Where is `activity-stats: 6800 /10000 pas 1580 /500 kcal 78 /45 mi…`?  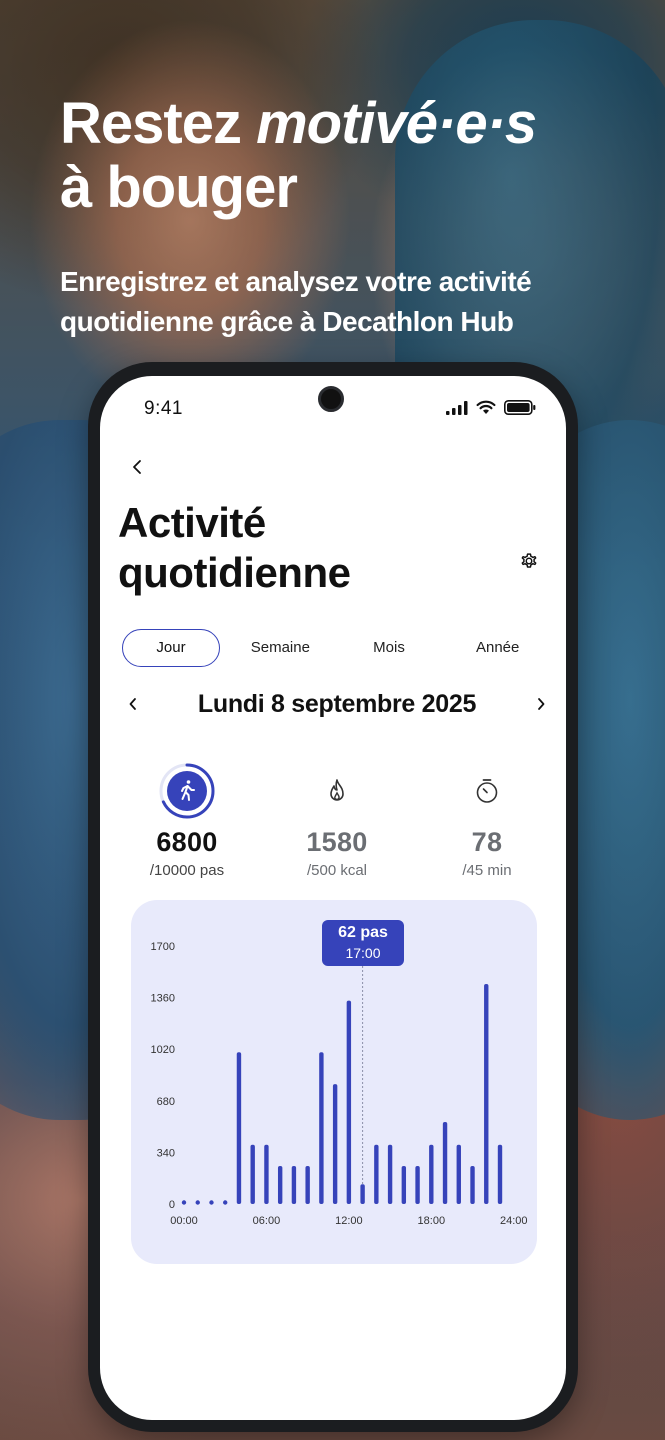
activity-stats: 6800 /10000 pas 1580 /500 kcal 78 /45 mi… is located at coordinates (337, 821).